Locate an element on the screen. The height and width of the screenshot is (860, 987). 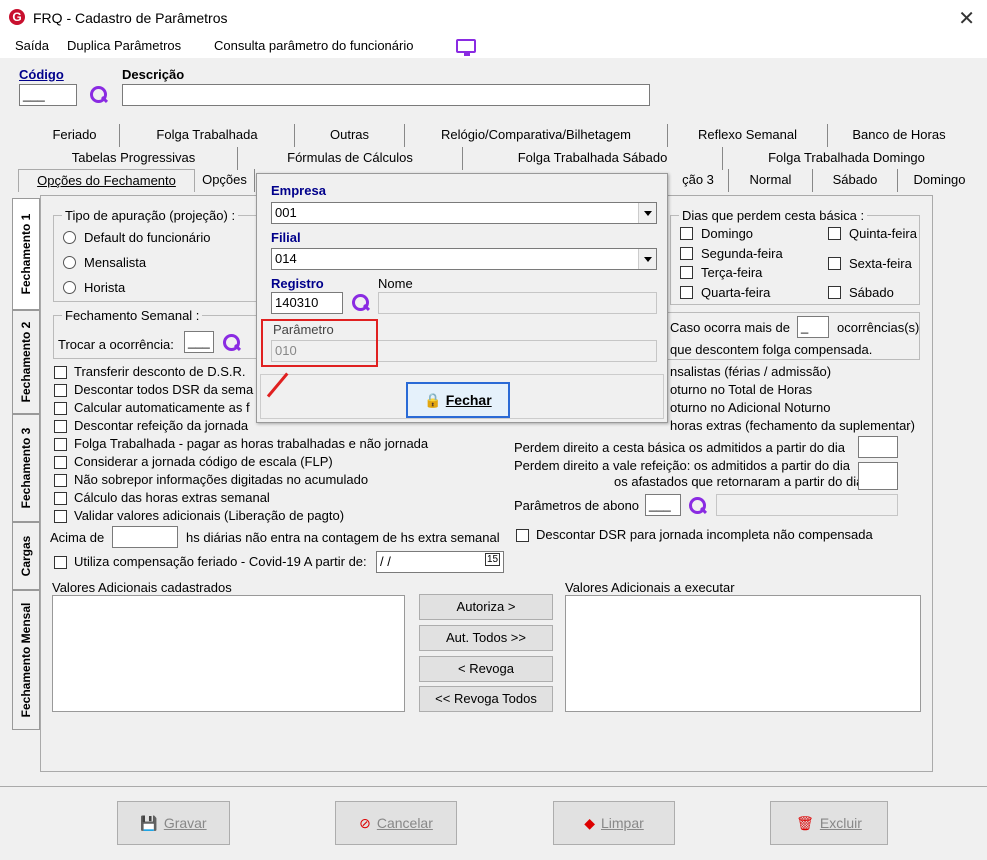
cb-domingo is located at coordinates (686, 233).